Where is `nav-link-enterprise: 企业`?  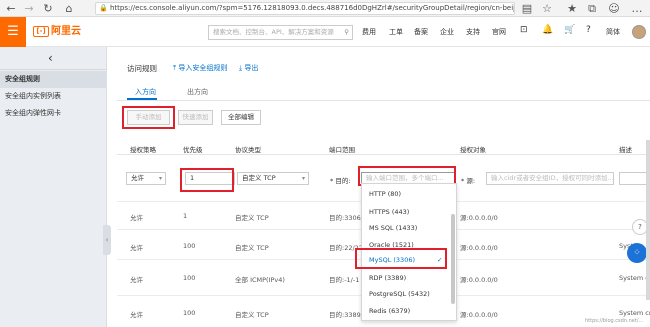 nav-link-enterprise: 企业 is located at coordinates (447, 32).